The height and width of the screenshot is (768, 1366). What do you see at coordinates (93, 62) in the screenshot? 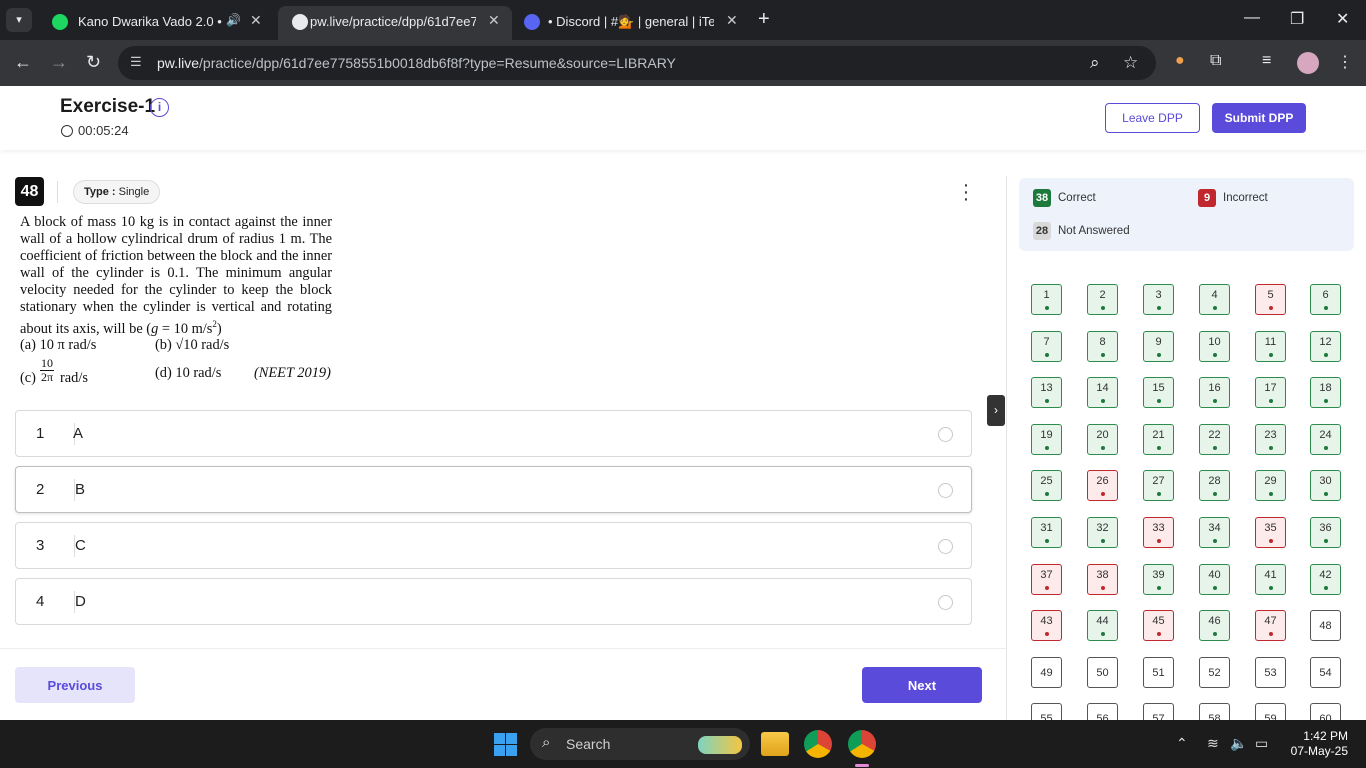
I see `reload-icon: ↻` at bounding box center [93, 62].